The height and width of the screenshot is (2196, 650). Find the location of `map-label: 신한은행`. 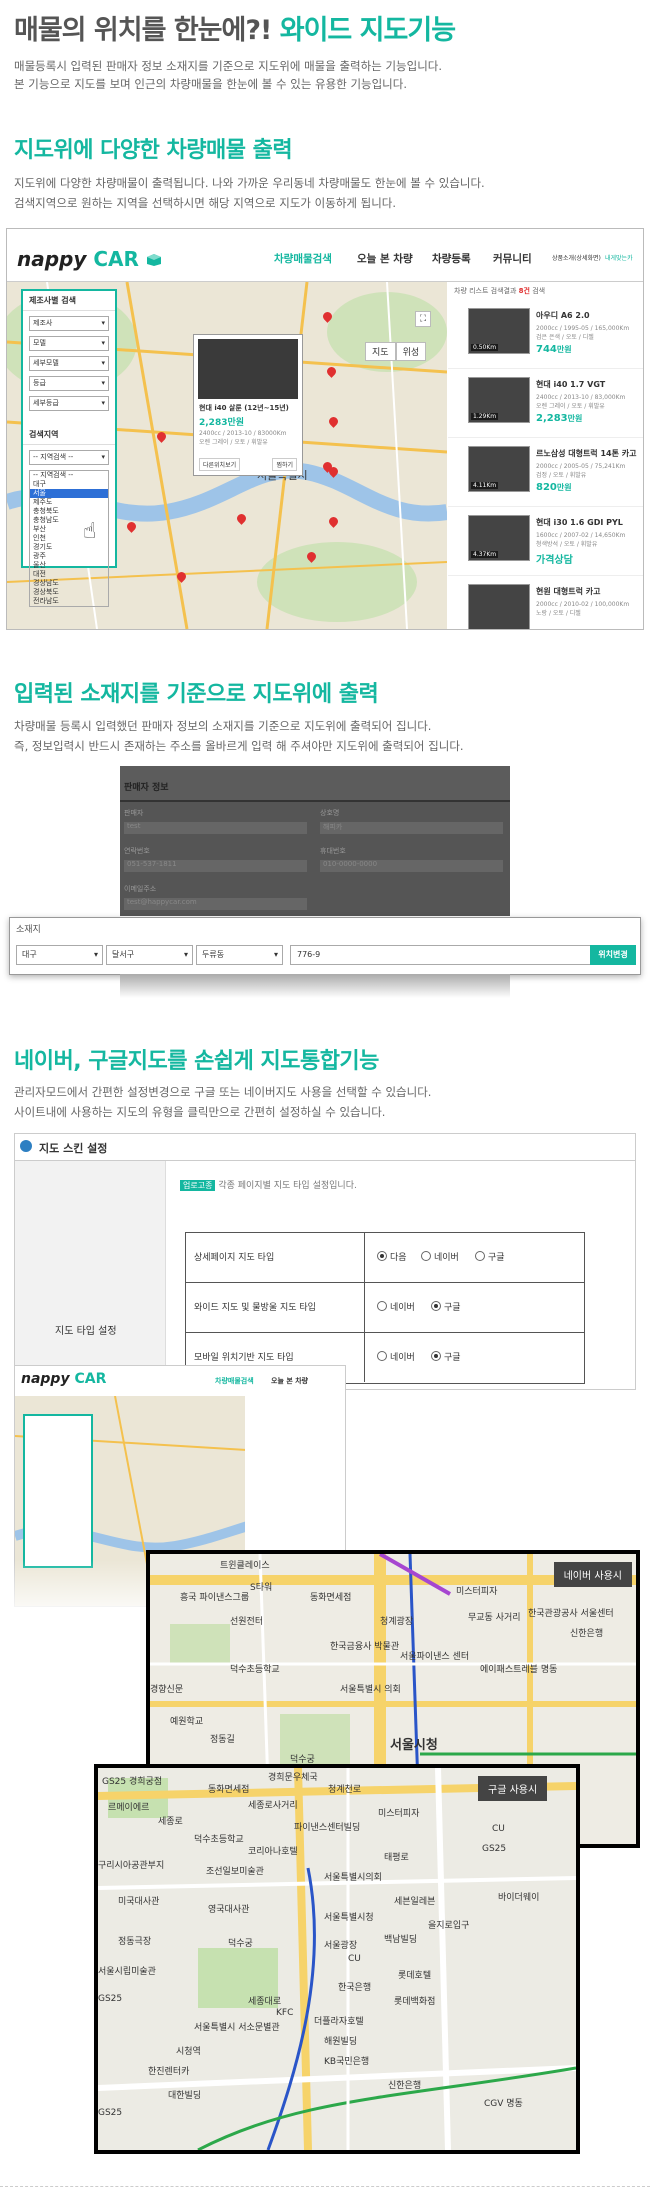

map-label: 신한은행 is located at coordinates (587, 1634).